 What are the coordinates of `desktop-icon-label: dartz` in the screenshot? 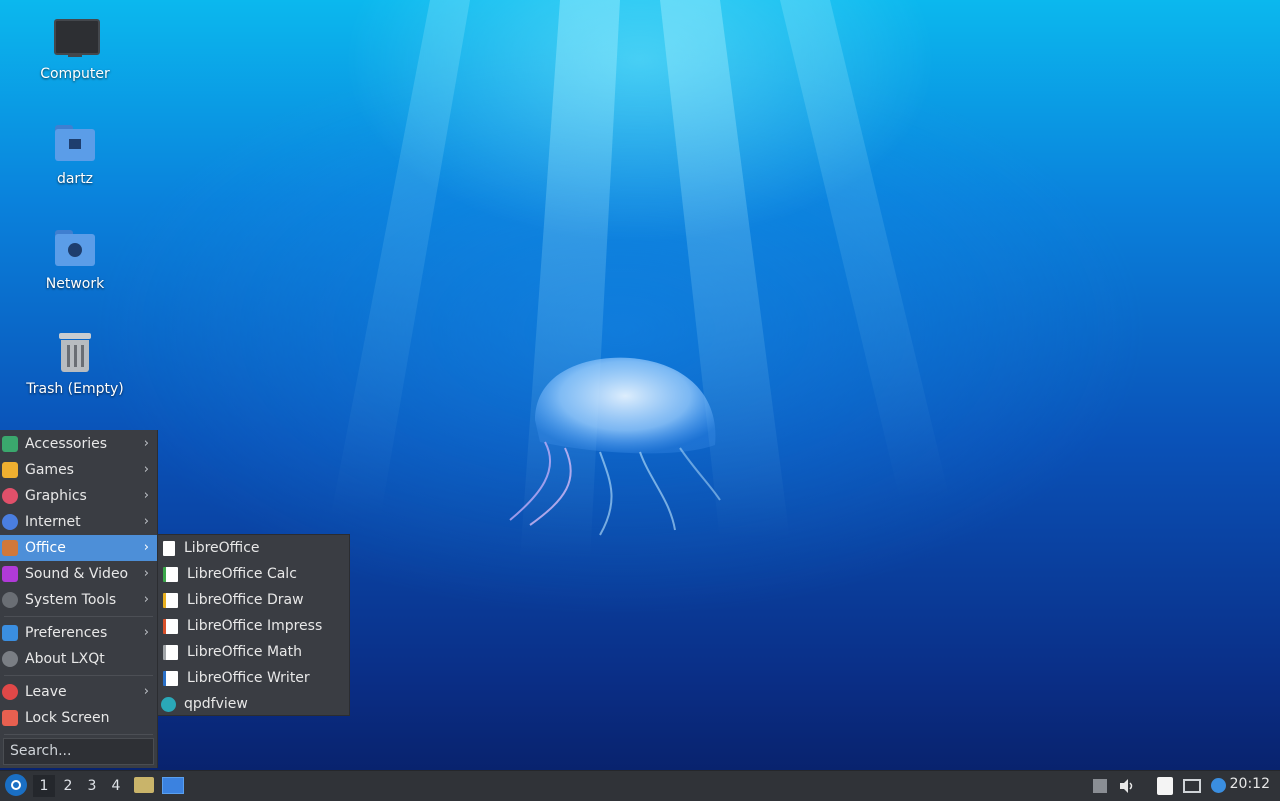 It's located at (75, 179).